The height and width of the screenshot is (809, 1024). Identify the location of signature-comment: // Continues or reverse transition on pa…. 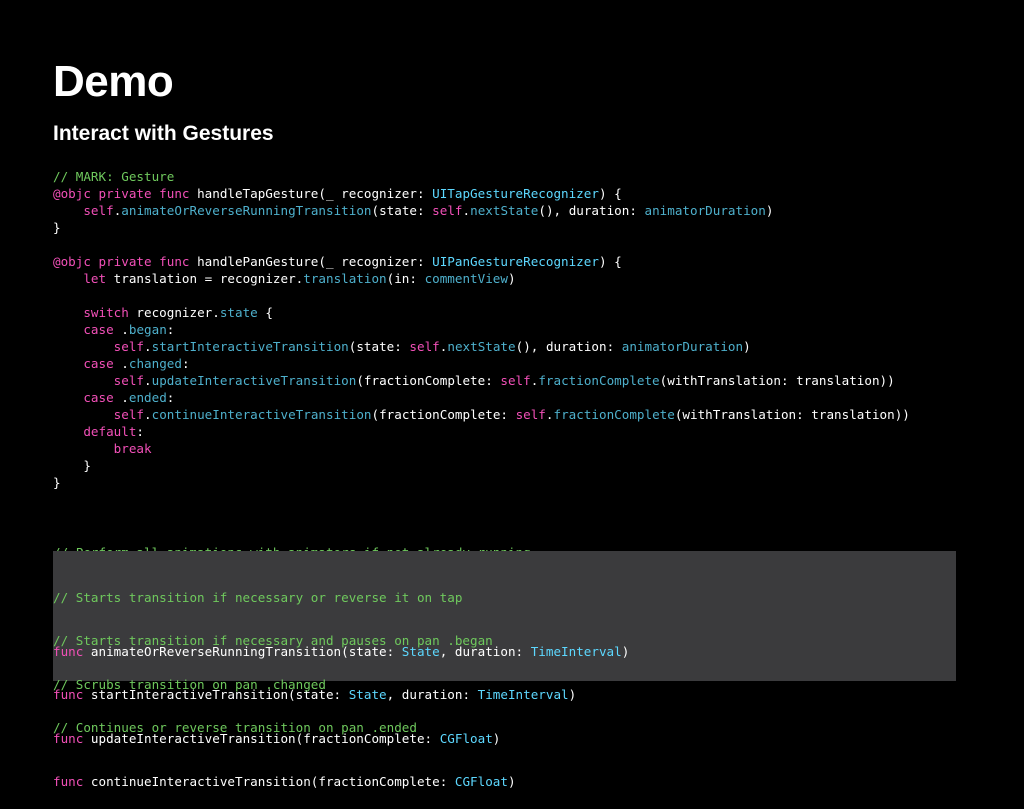
(235, 727).